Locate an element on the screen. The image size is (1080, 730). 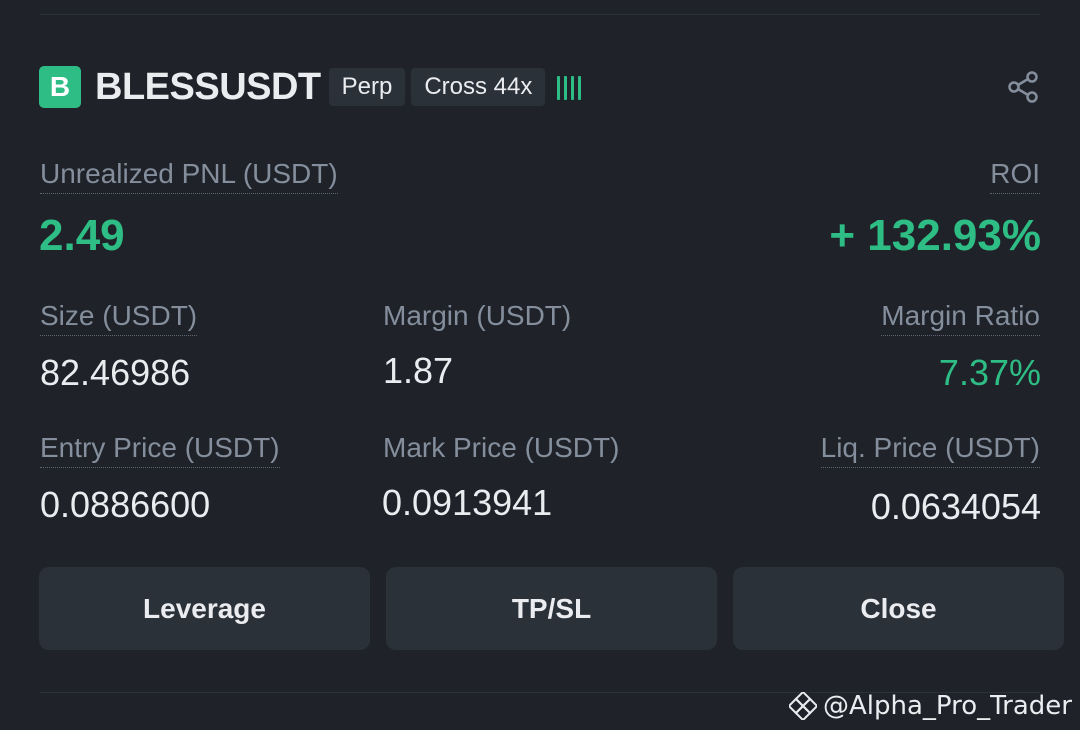
roi-value: + 132.93% is located at coordinates (935, 235).